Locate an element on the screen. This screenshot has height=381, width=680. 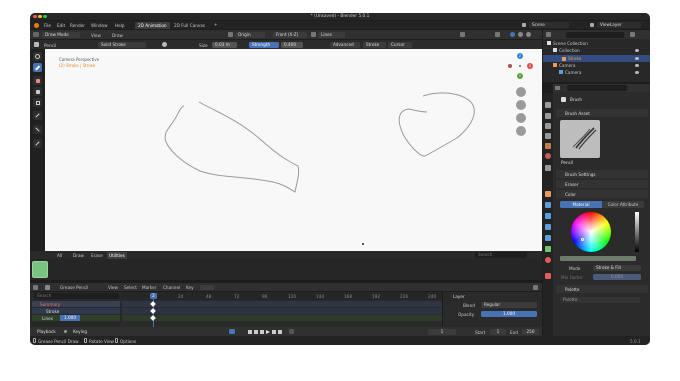
playback-dropdown: Playback is located at coordinates (48, 331).